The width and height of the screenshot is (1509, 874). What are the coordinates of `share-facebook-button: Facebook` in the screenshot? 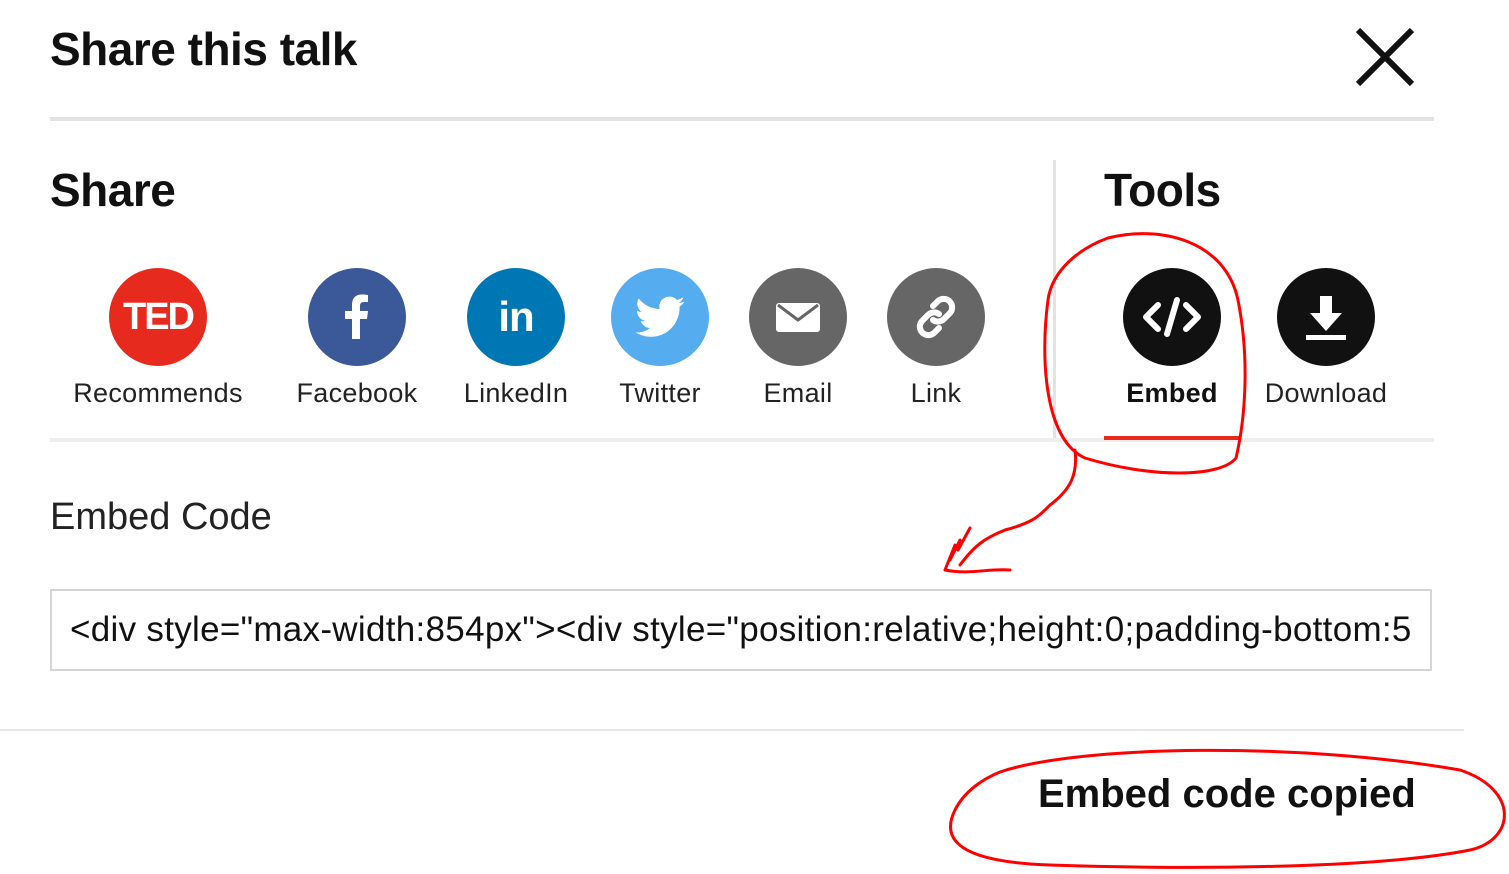 It's located at (357, 338).